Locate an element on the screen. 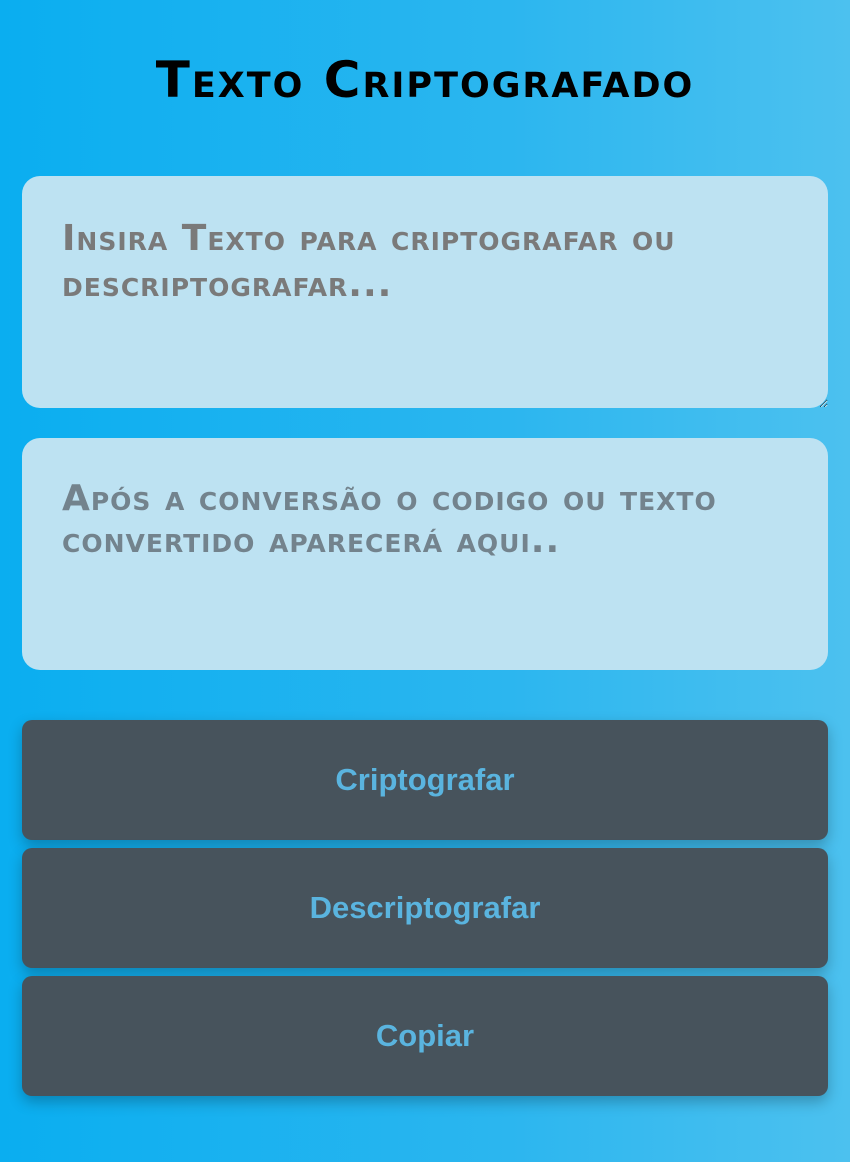 This screenshot has height=1162, width=850. decrypt-button: Descriptografar is located at coordinates (425, 908).